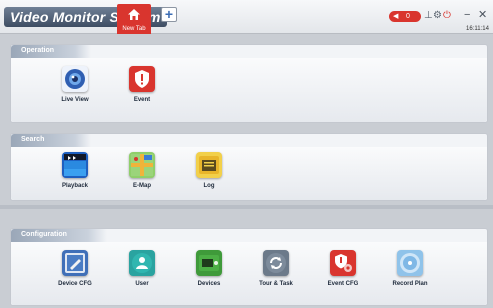 The width and height of the screenshot is (493, 308). What do you see at coordinates (142, 284) in the screenshot?
I see `user-label: User` at bounding box center [142, 284].